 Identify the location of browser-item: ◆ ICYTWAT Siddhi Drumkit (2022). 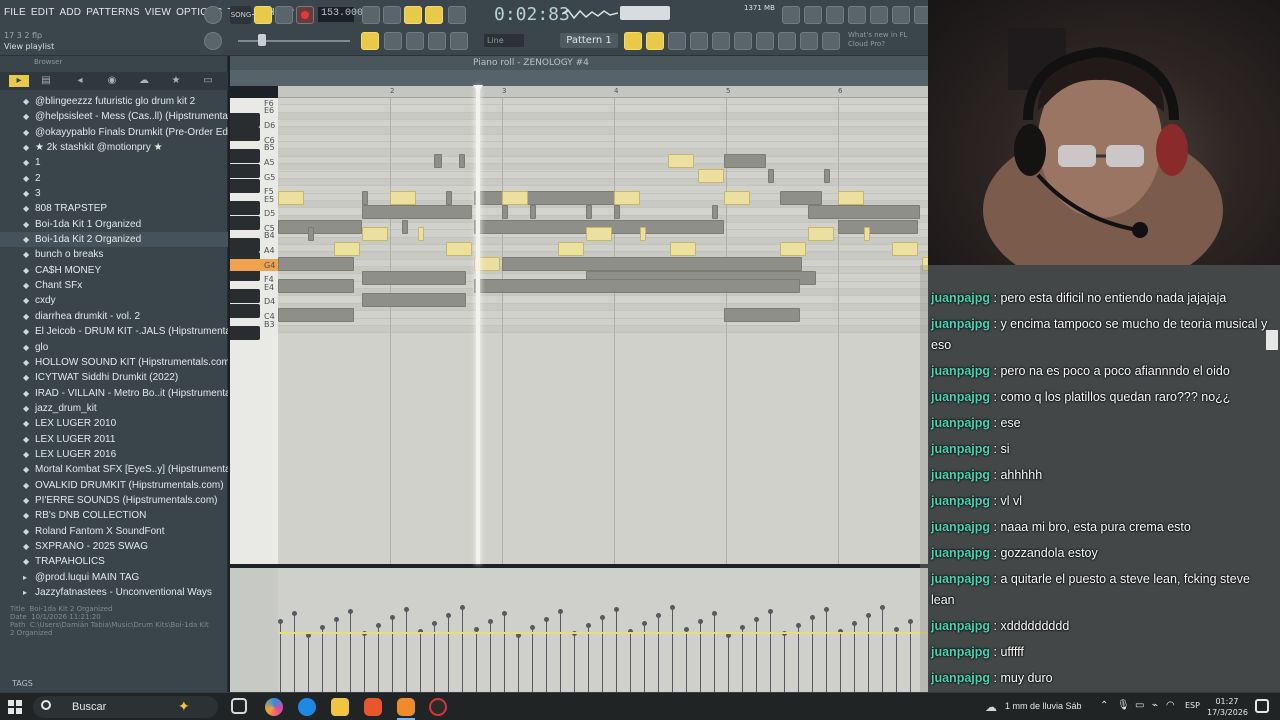
(114, 377).